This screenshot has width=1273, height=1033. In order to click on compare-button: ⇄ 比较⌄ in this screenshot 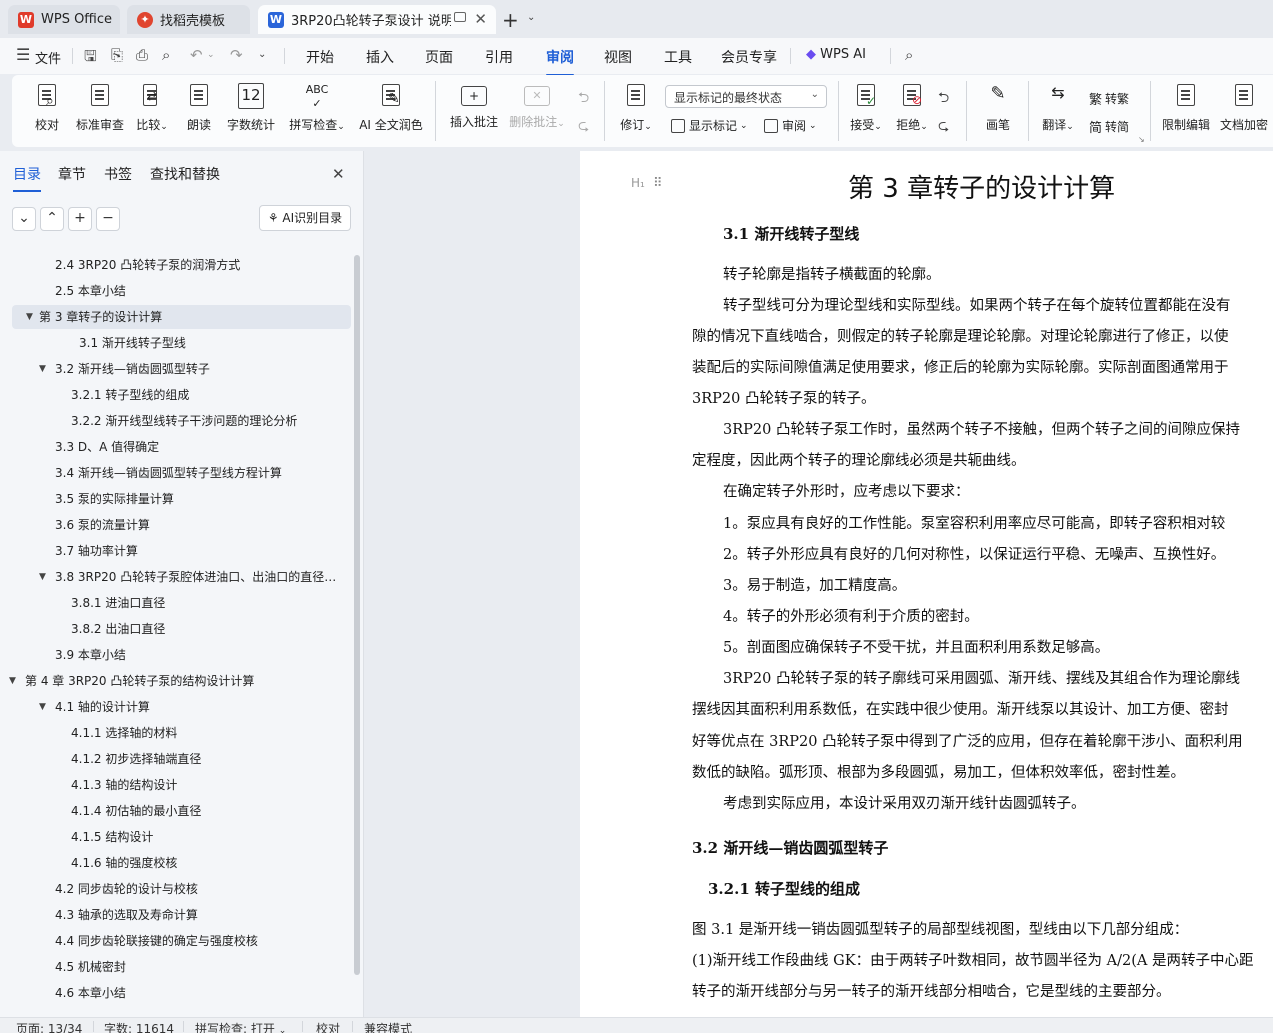, I will do `click(152, 108)`.